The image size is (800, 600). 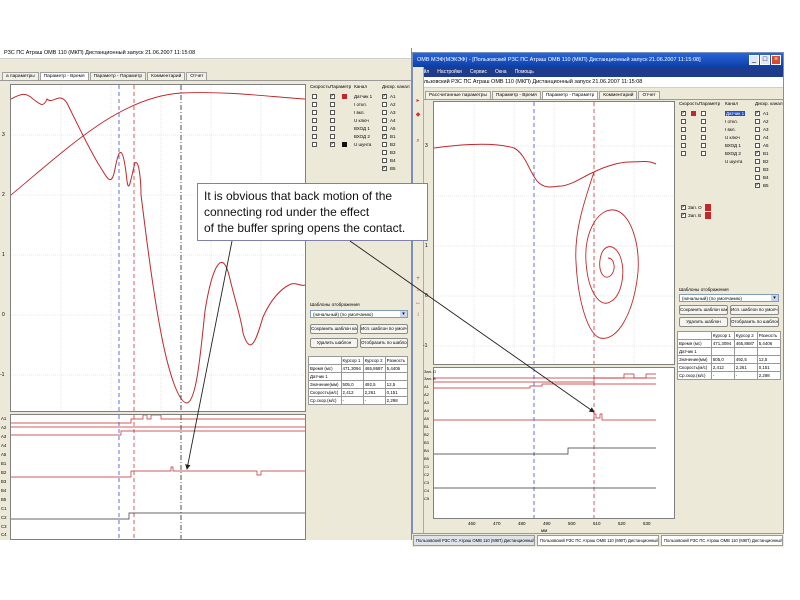 What do you see at coordinates (516, 95) in the screenshot?
I see `right-tab-param-time: Параметр - Время` at bounding box center [516, 95].